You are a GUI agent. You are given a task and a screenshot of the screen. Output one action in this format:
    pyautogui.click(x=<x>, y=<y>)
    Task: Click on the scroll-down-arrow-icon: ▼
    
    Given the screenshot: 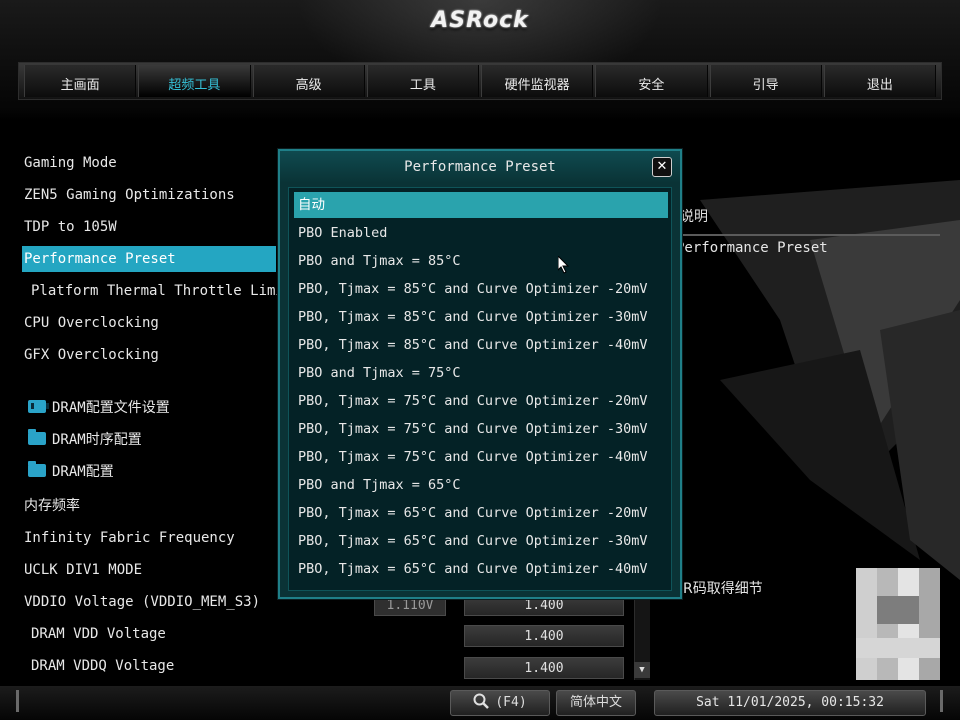 What is the action you would take?
    pyautogui.click(x=642, y=670)
    